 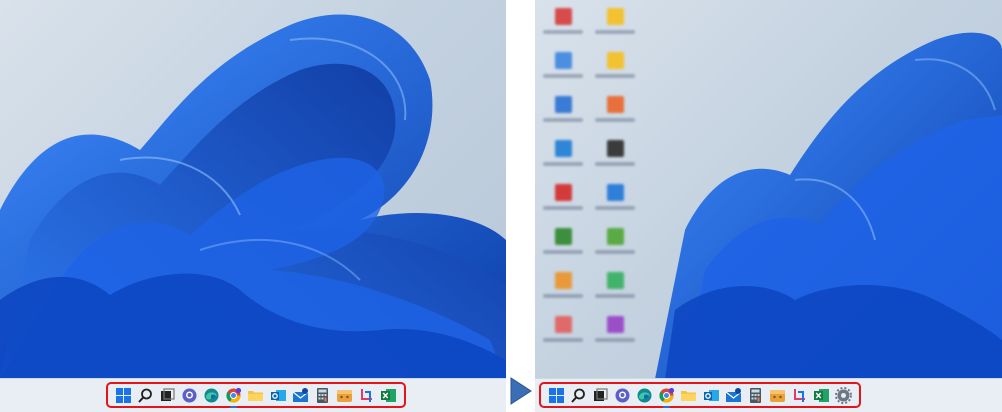 I want to click on desktop-icons, so click(x=594, y=178).